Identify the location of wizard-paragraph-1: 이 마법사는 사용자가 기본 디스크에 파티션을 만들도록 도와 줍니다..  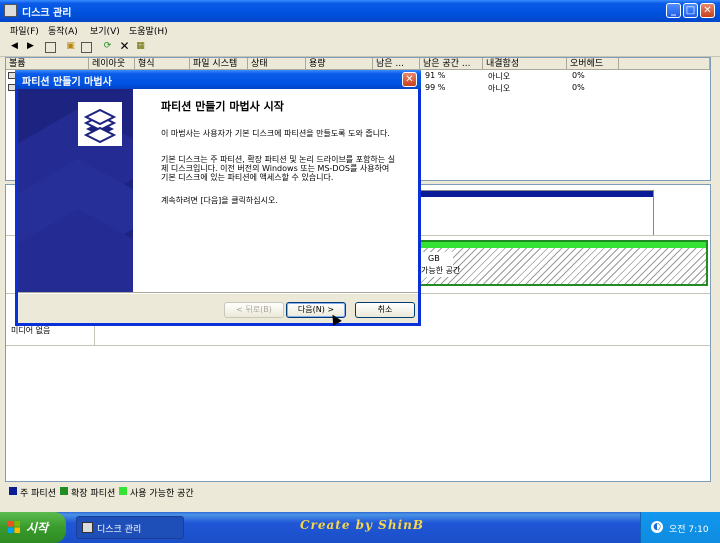
(275, 133).